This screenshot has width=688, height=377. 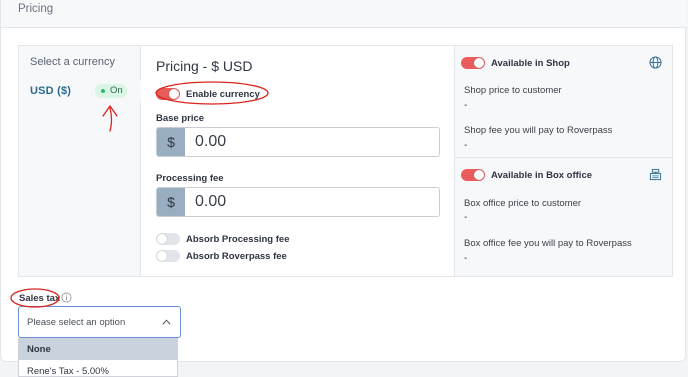 What do you see at coordinates (466, 258) in the screenshot?
I see `box-office-fee-value: -` at bounding box center [466, 258].